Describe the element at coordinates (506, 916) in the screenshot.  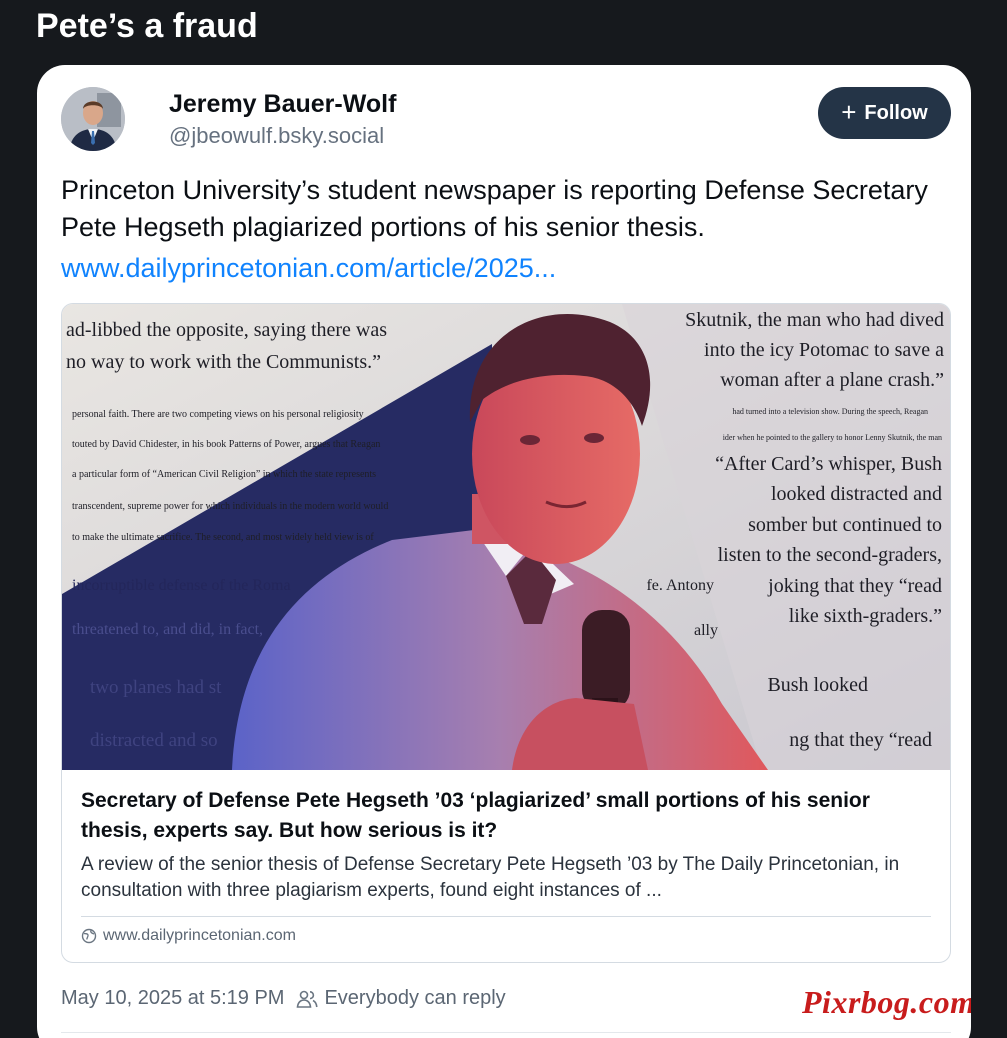
I see `card-divider` at that location.